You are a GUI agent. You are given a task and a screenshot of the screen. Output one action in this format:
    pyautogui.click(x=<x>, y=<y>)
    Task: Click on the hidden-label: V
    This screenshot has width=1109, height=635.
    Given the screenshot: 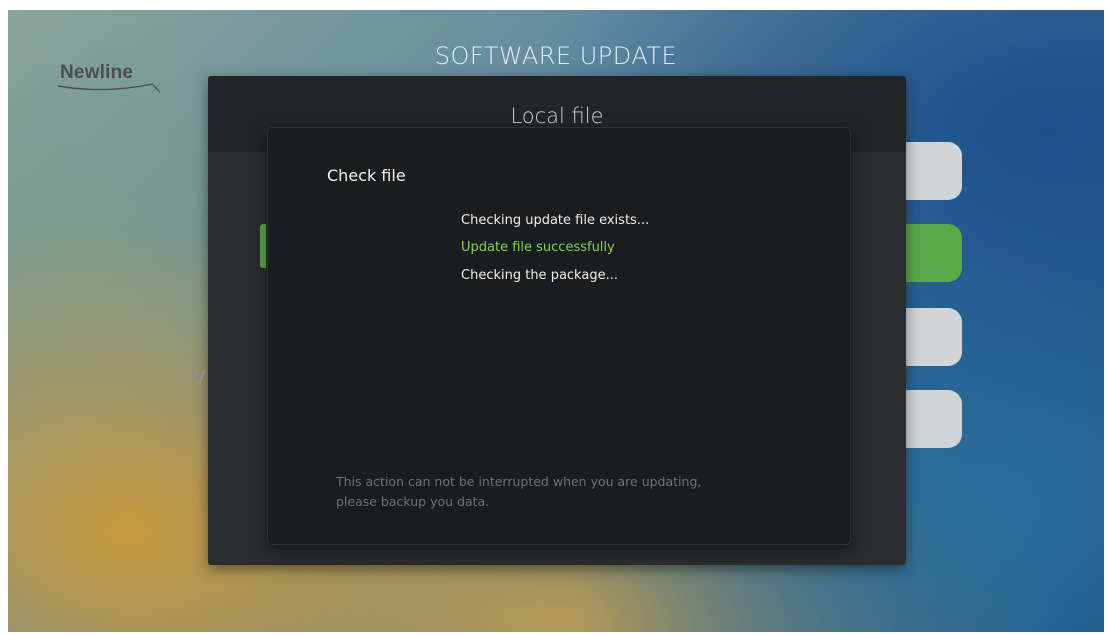 What is the action you would take?
    pyautogui.click(x=199, y=378)
    